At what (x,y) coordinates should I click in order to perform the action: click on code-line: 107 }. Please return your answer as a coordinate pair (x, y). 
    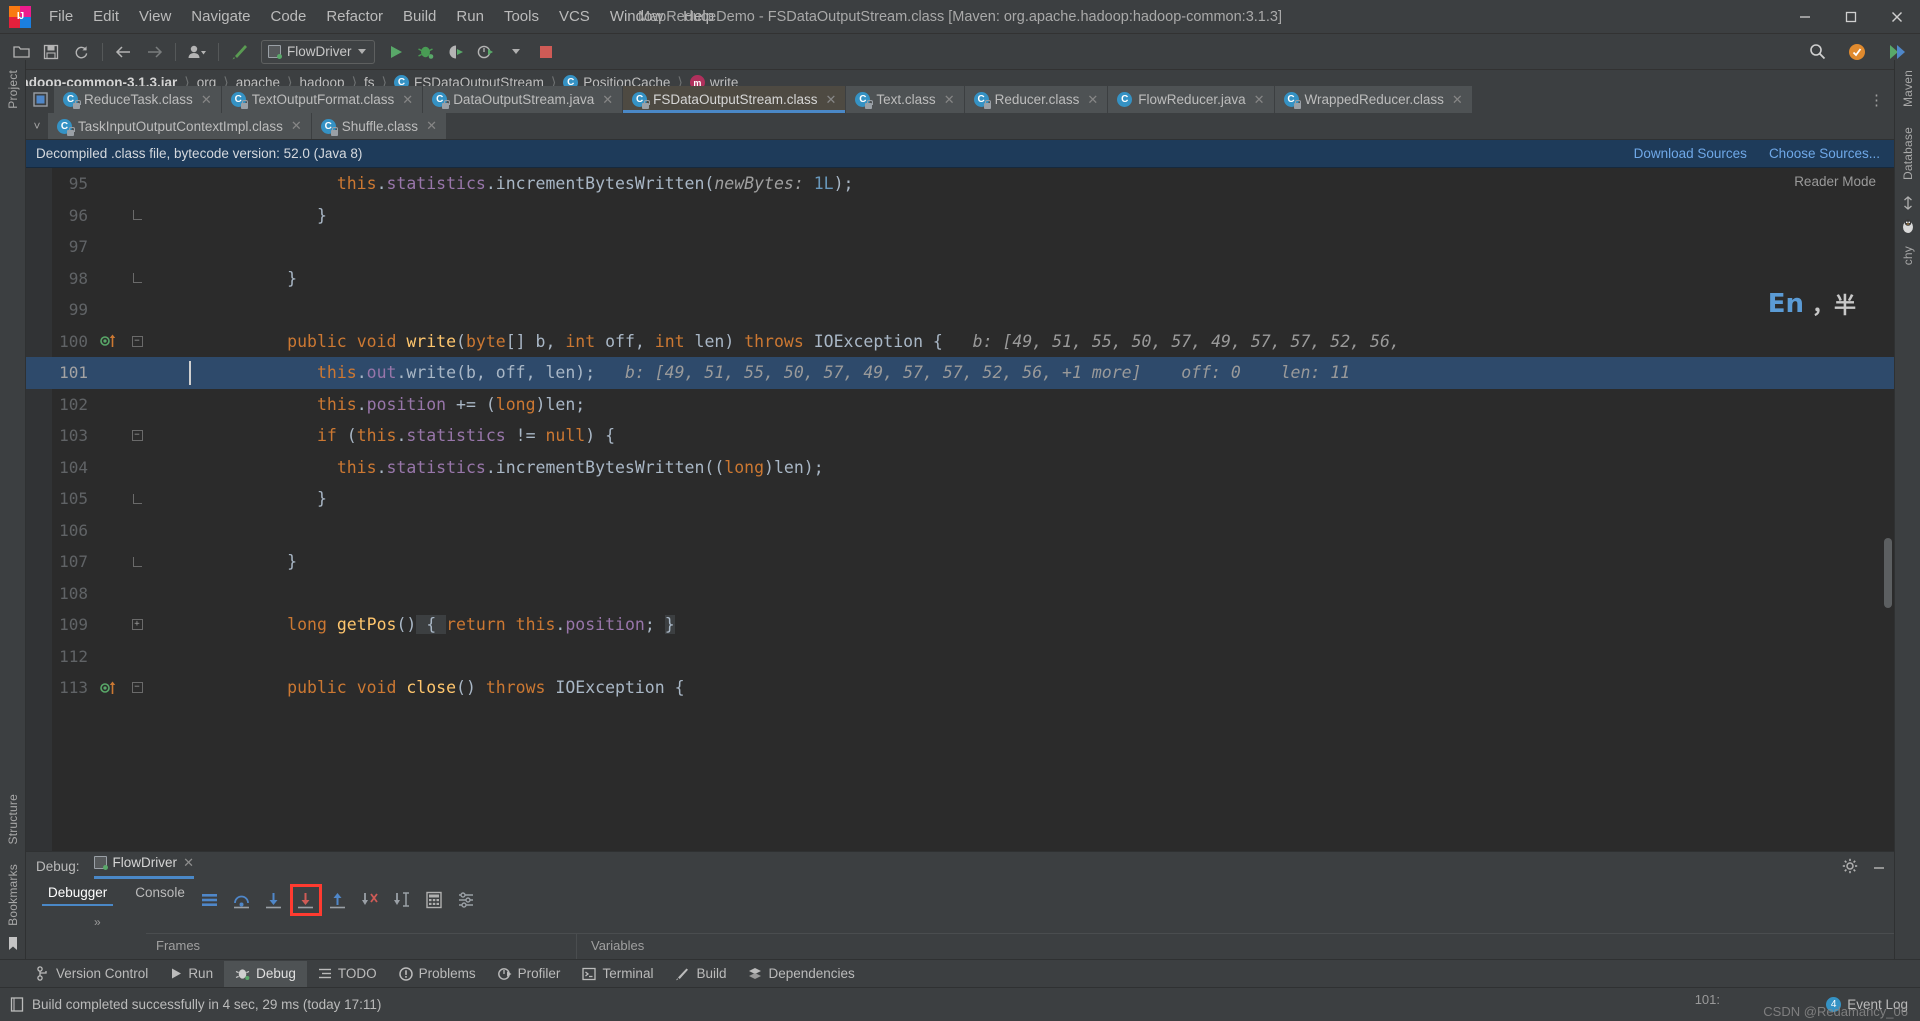
    Looking at the image, I should click on (960, 562).